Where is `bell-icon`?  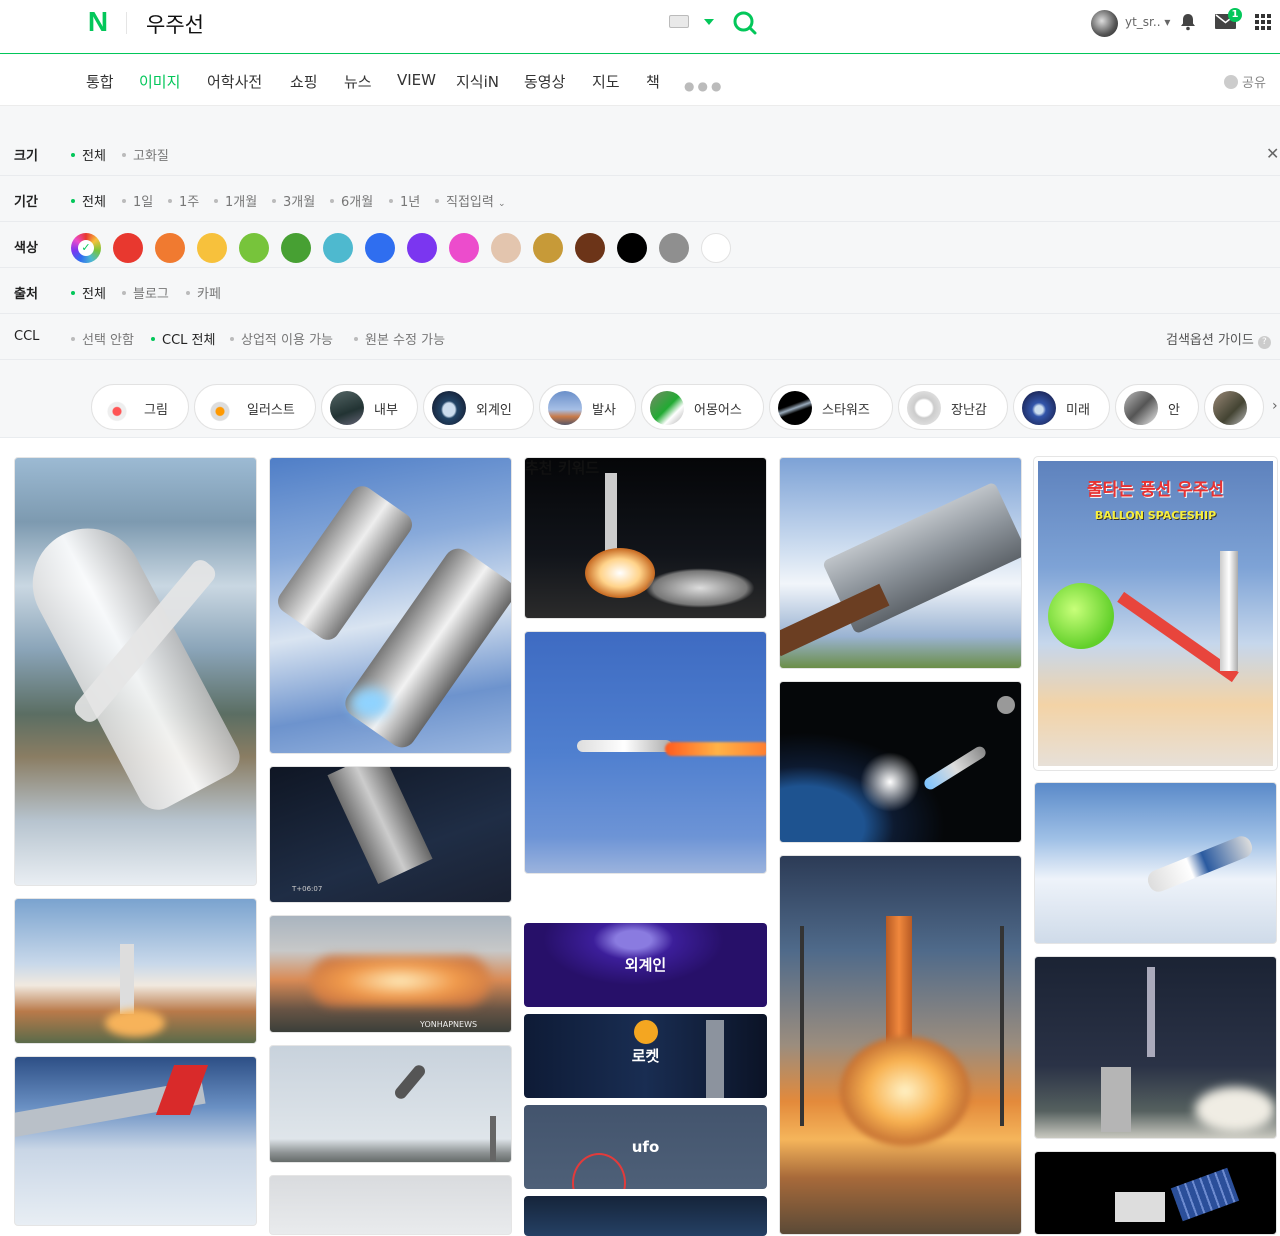
bell-icon is located at coordinates (1188, 22).